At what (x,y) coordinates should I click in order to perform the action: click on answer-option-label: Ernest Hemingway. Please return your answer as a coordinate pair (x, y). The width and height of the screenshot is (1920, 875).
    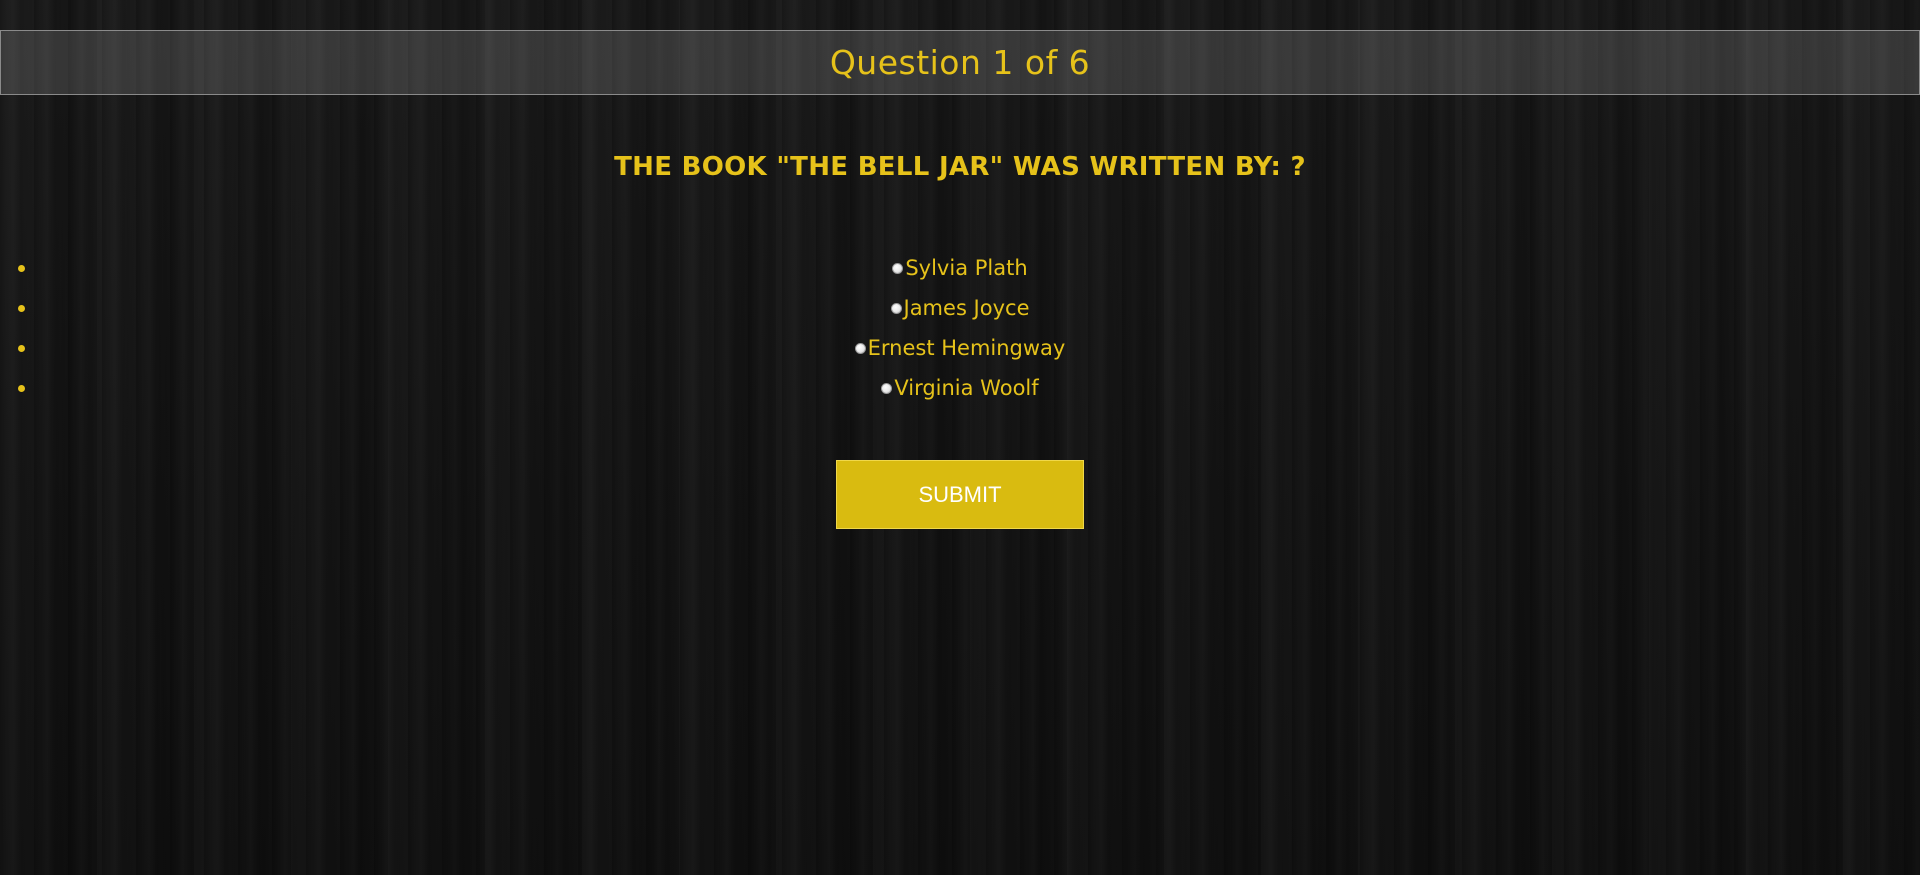
    Looking at the image, I should click on (960, 348).